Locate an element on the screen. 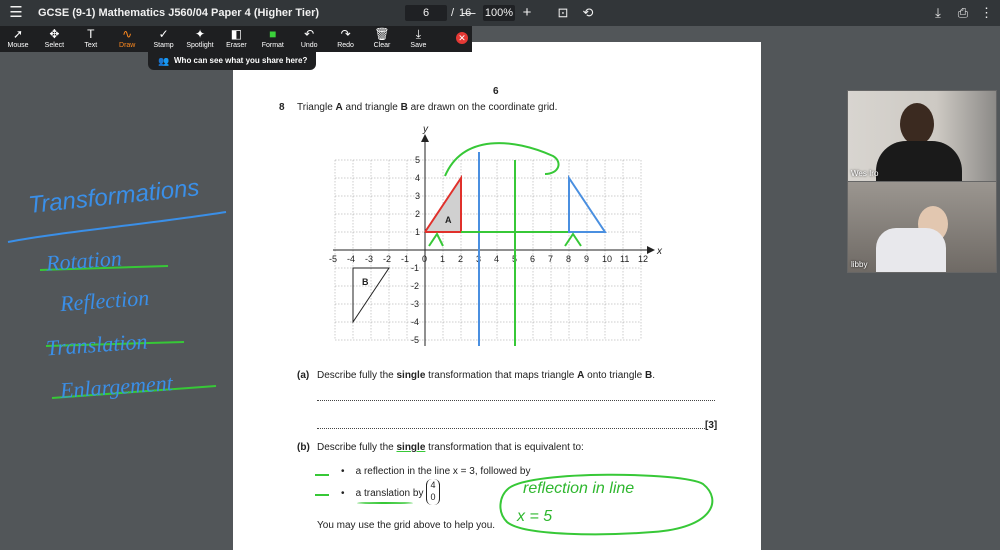  x-tick-labels: -5-4-3-2-10123456789101112 is located at coordinates (488, 259).